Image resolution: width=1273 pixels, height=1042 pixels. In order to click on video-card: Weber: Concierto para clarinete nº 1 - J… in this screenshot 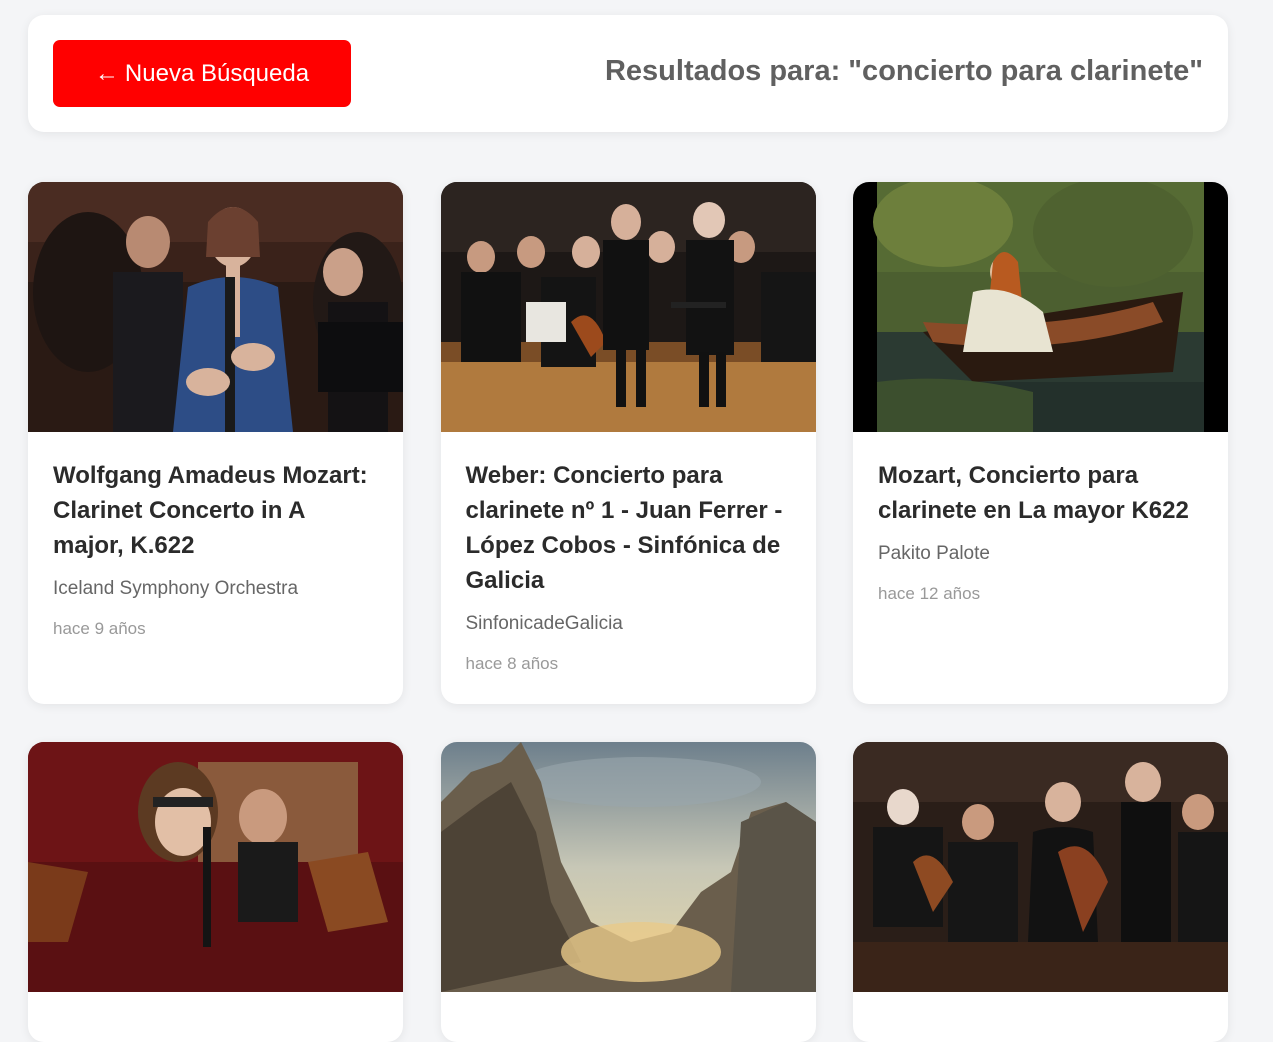, I will do `click(628, 443)`.